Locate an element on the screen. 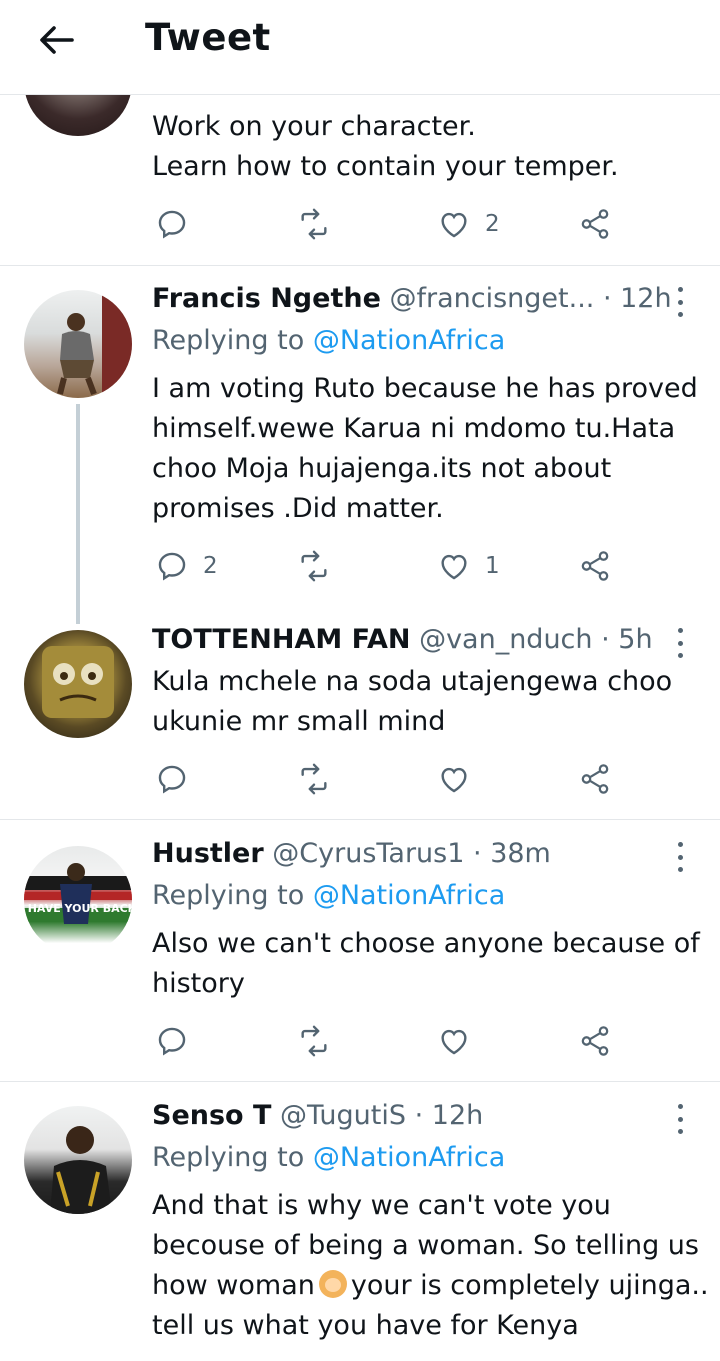 Image resolution: width=720 pixels, height=1361 pixels. avatar-caption: I HAVE YOUR BACK is located at coordinates (78, 908).